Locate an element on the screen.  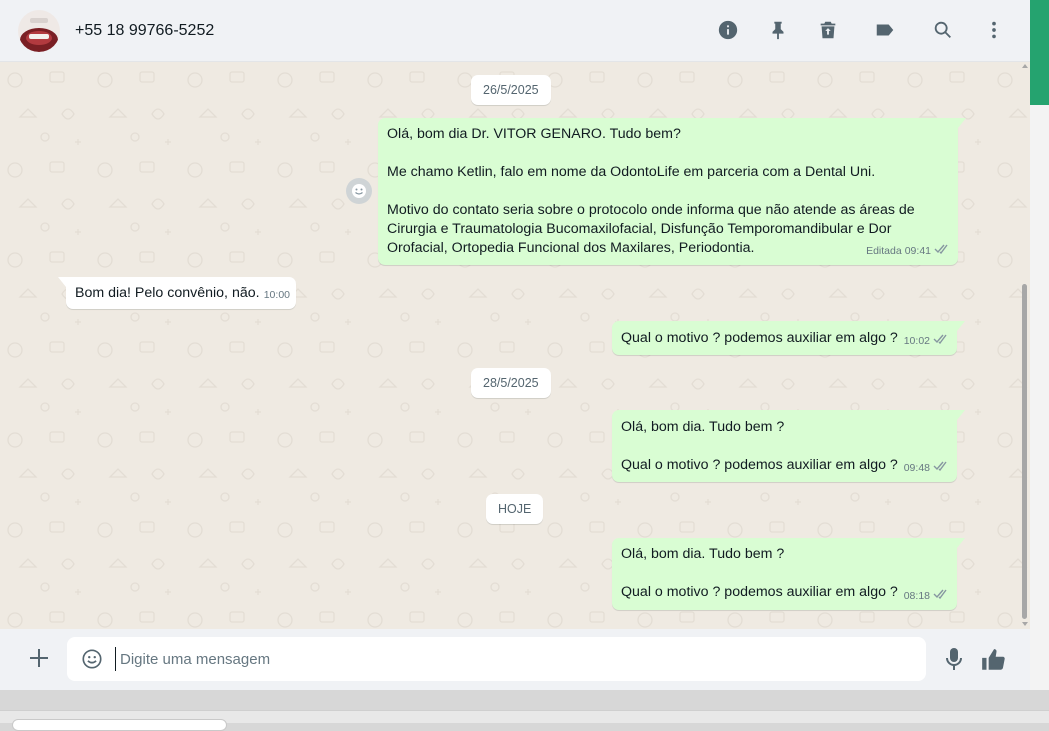
message-meta: Editada 09:41 is located at coordinates (908, 251).